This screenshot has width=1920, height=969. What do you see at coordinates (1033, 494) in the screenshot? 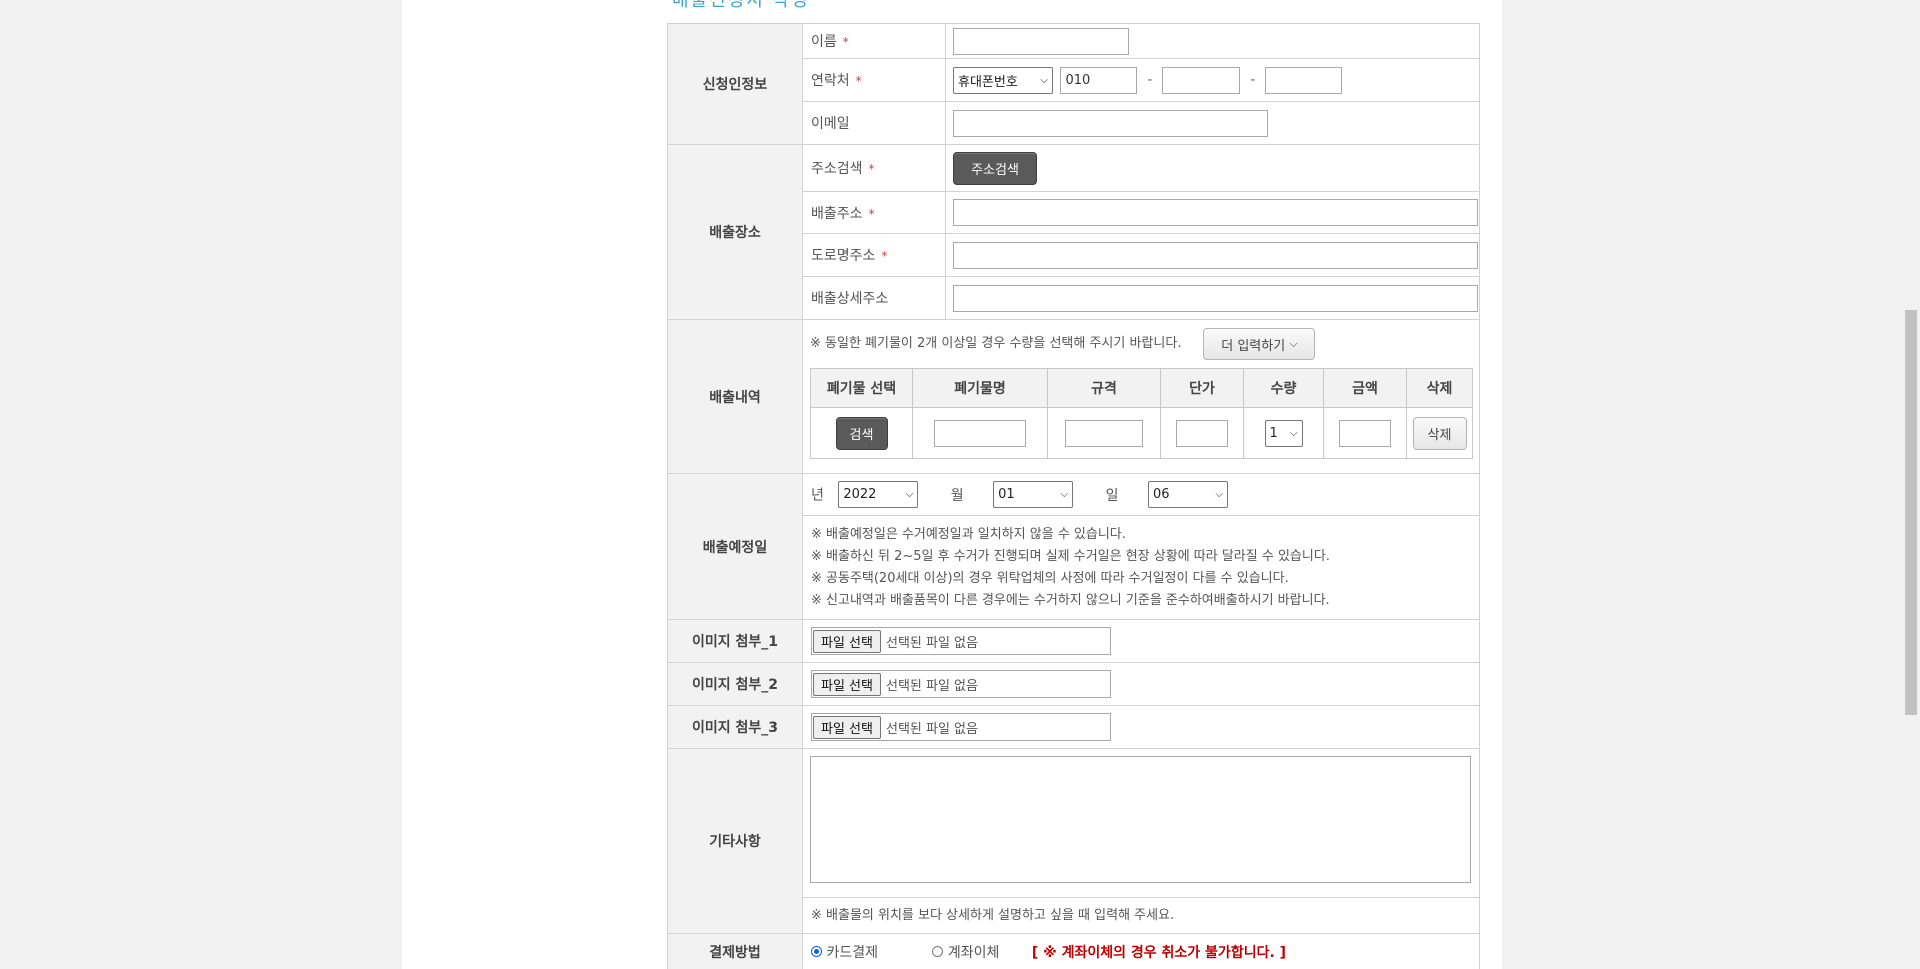
I see `month-select: 01 ⌵` at bounding box center [1033, 494].